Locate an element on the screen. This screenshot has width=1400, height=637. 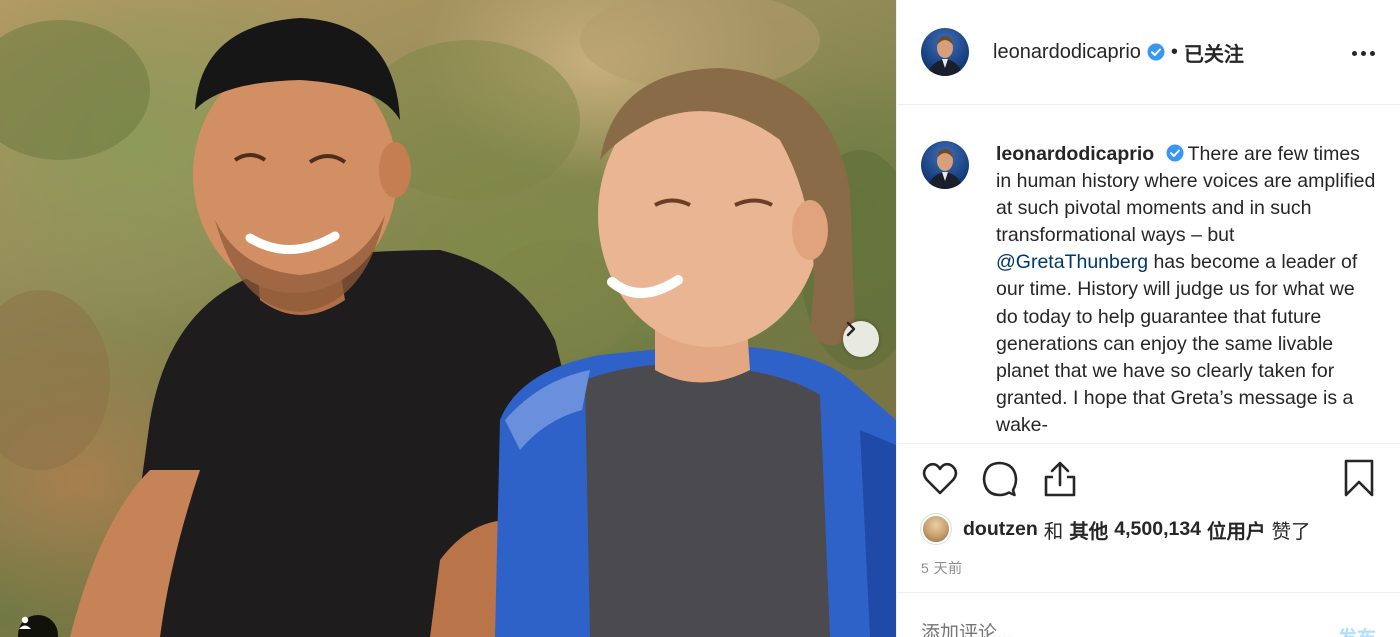
liker-username: doutzen is located at coordinates (1000, 529).